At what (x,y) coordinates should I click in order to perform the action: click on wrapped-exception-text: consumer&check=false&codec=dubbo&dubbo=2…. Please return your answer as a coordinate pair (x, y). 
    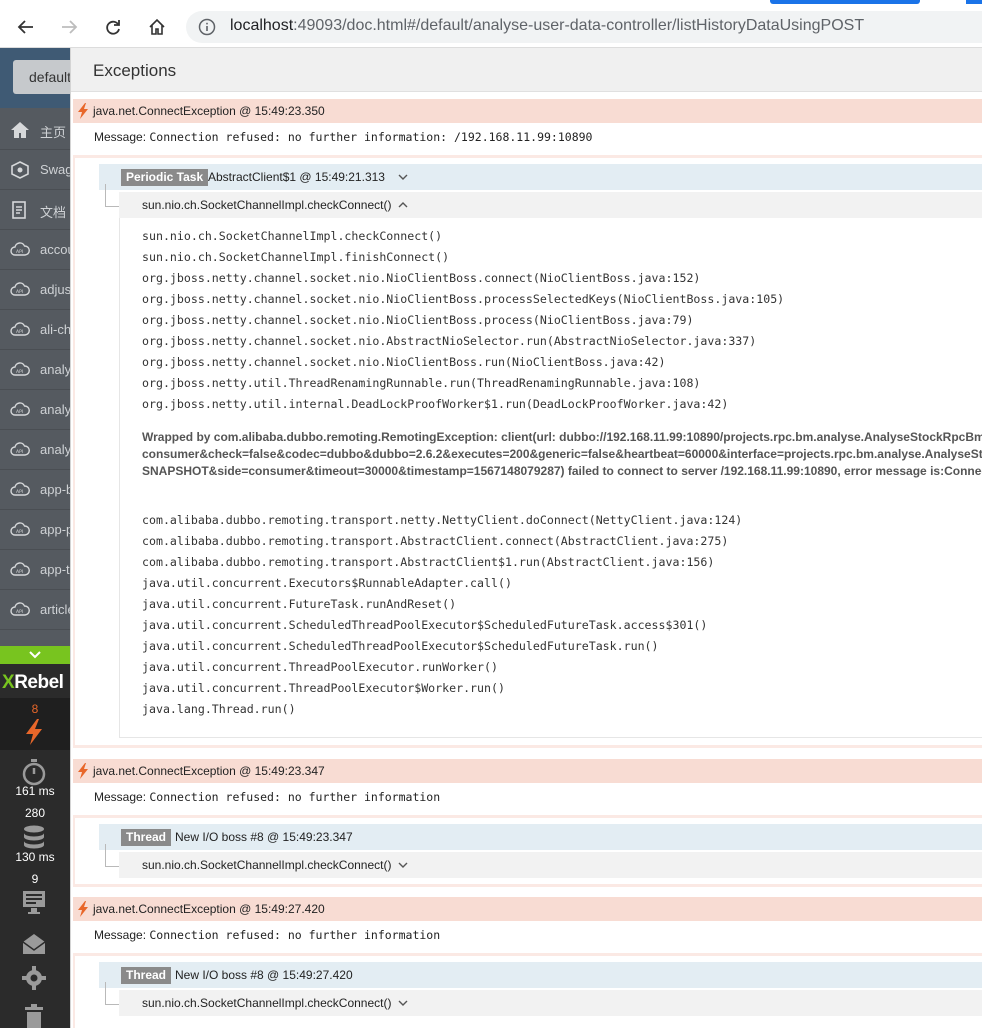
    Looking at the image, I should click on (562, 454).